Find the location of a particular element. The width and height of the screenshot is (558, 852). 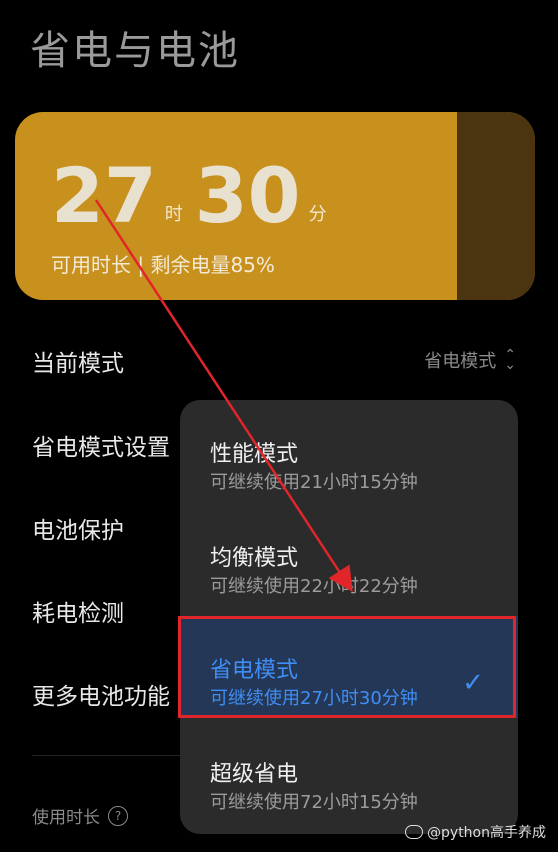

watermark-text: @python高手养成 is located at coordinates (486, 833).